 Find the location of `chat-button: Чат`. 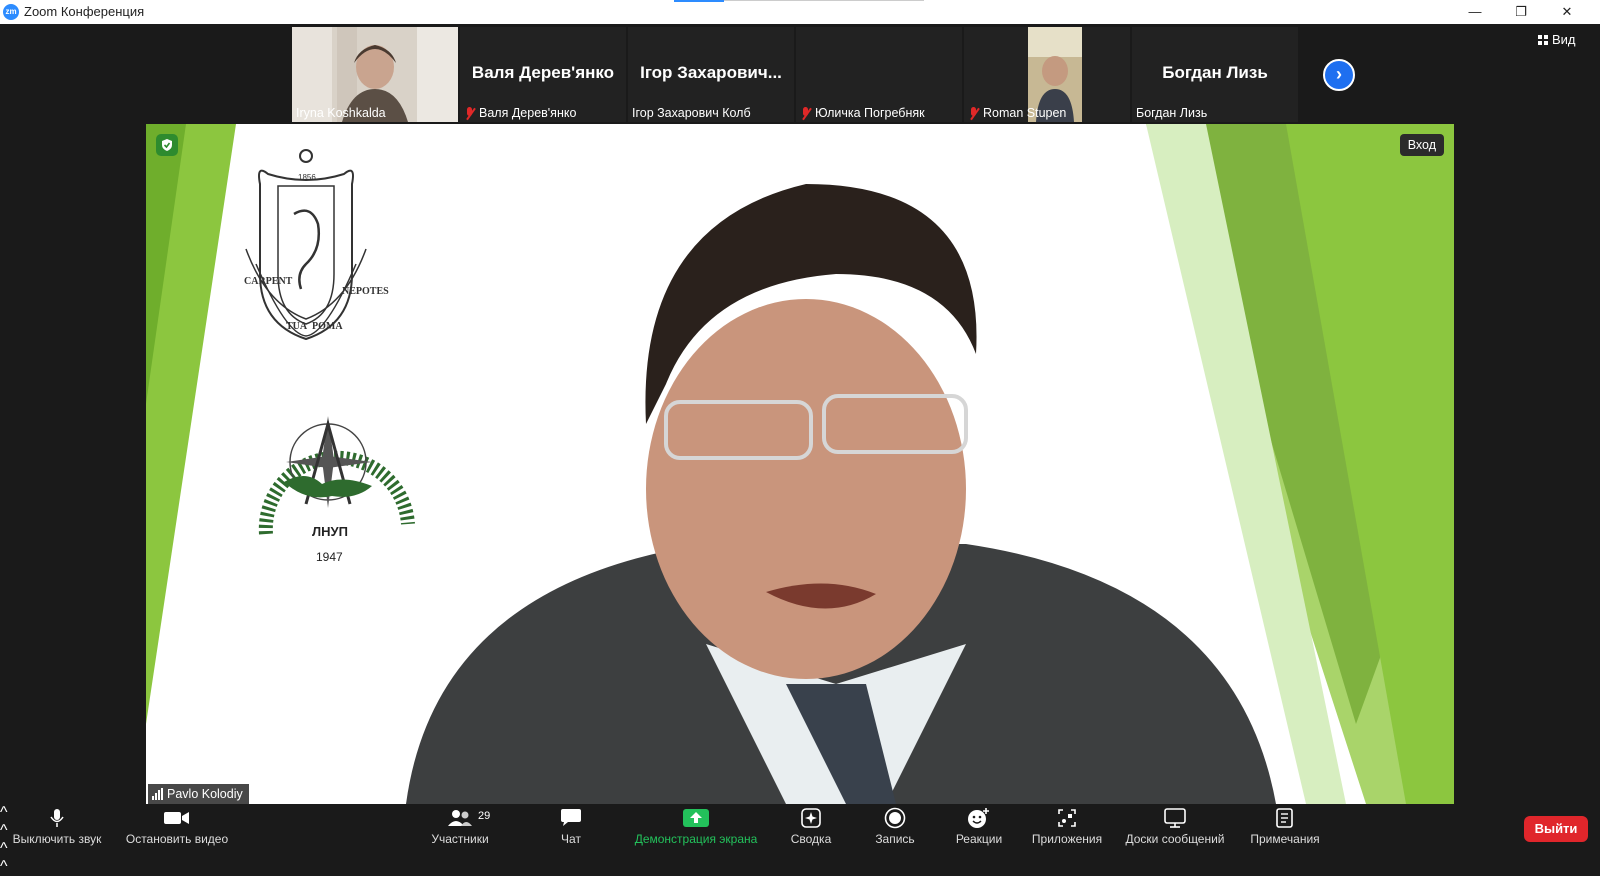

chat-button: Чат is located at coordinates (571, 826).